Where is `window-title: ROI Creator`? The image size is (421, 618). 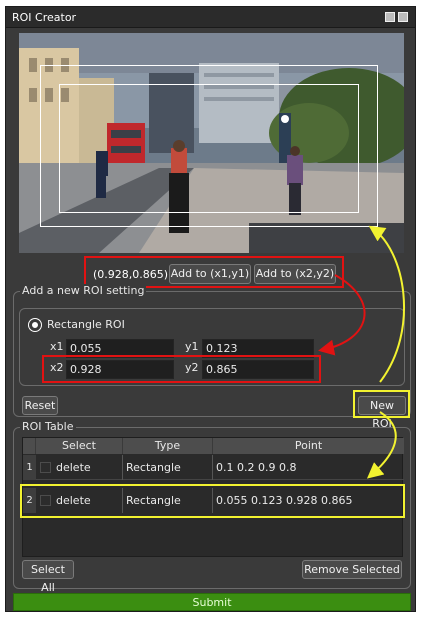 window-title: ROI Creator is located at coordinates (44, 17).